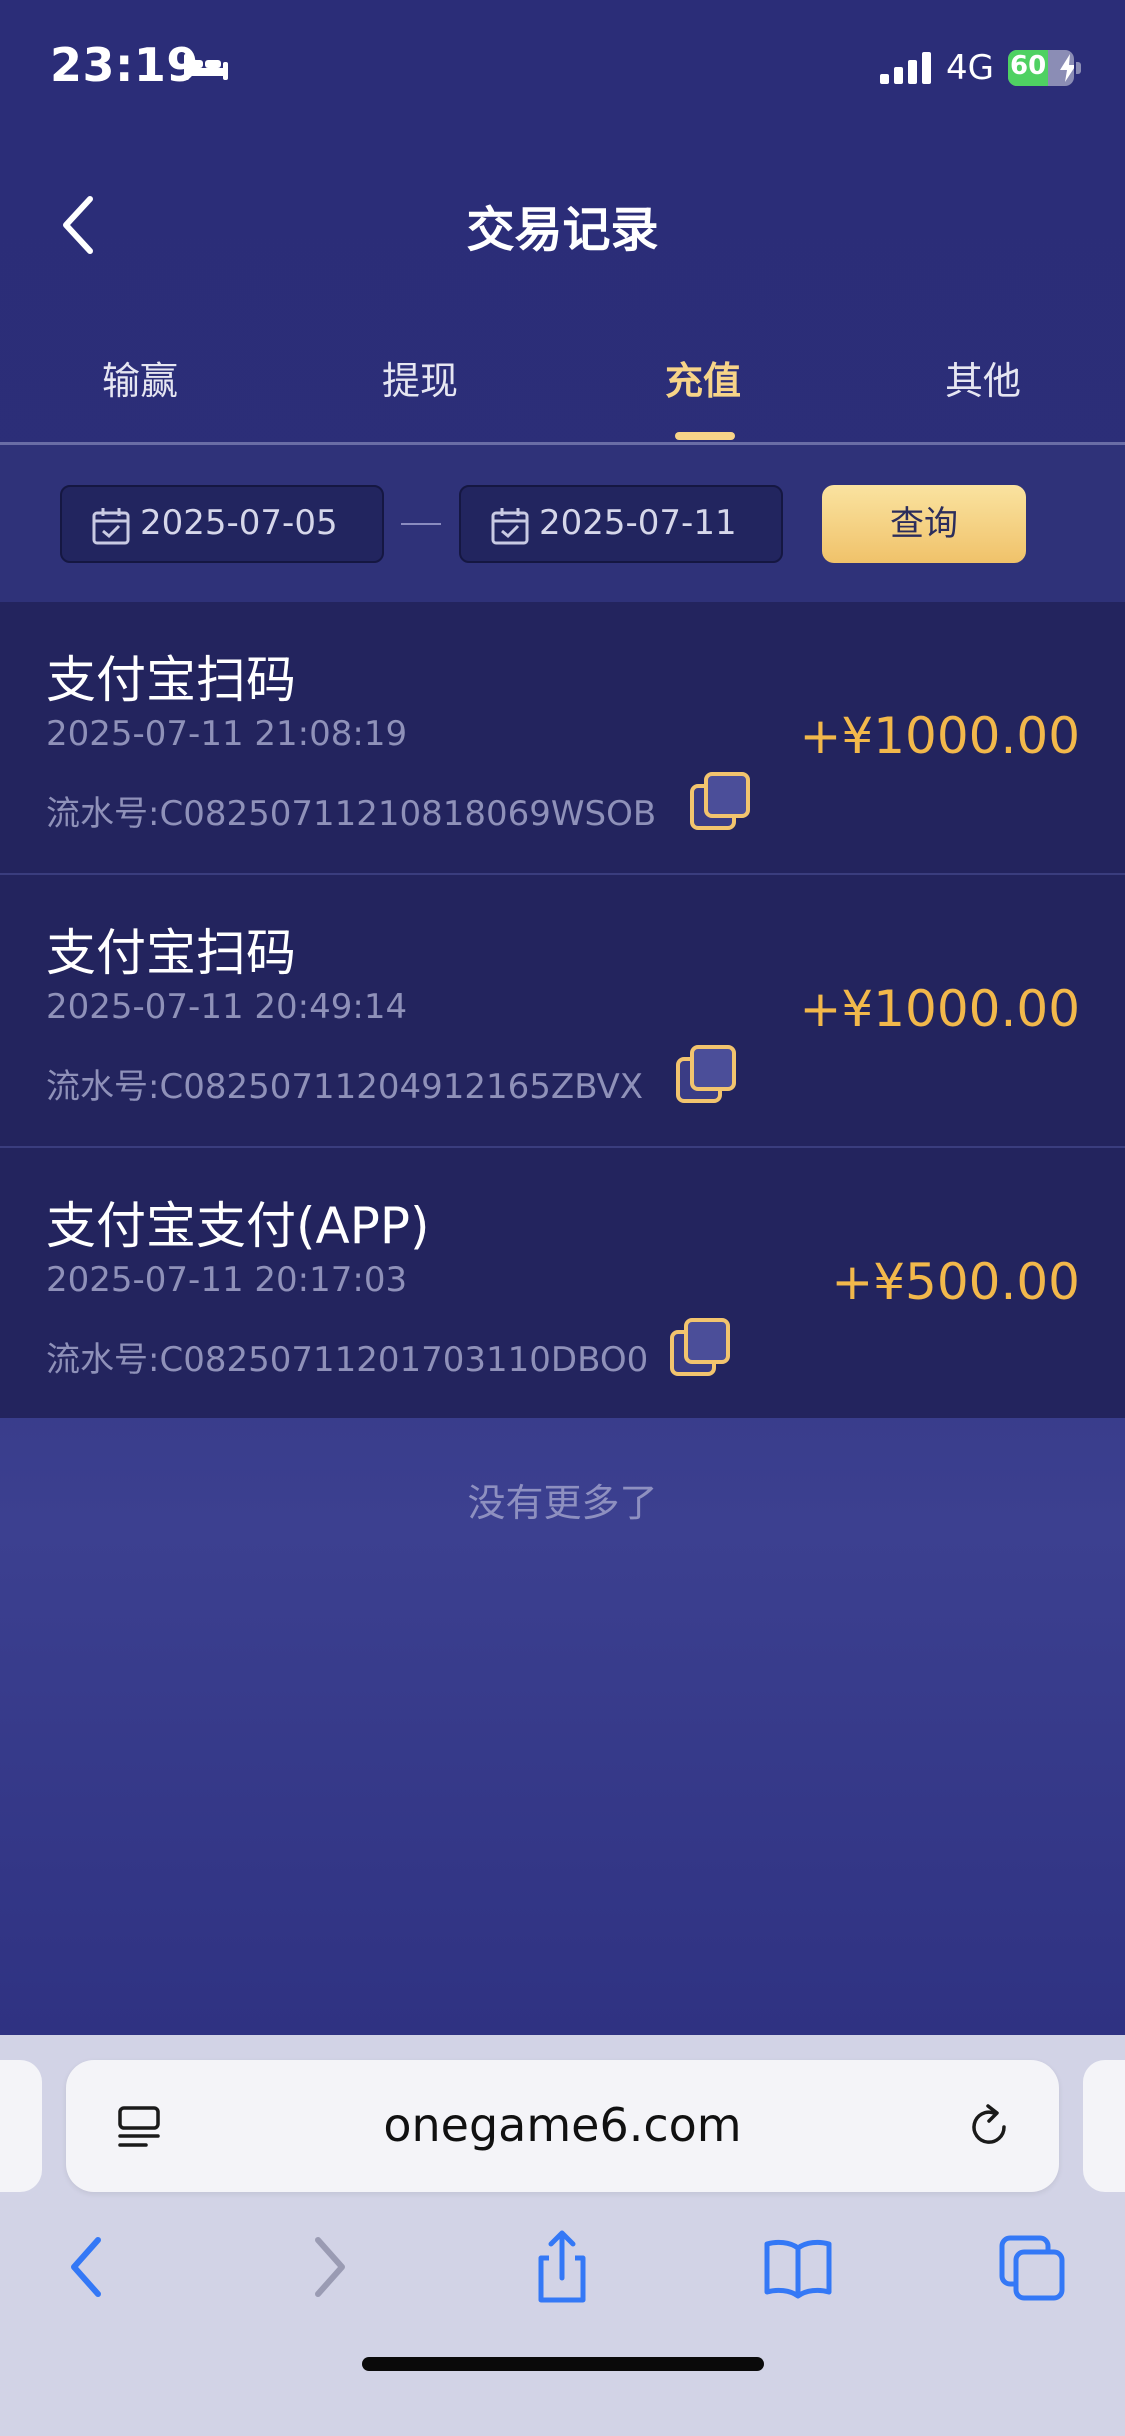 The width and height of the screenshot is (1125, 2436). What do you see at coordinates (227, 1007) in the screenshot?
I see `record-time: 2025-07-11 20:49:14` at bounding box center [227, 1007].